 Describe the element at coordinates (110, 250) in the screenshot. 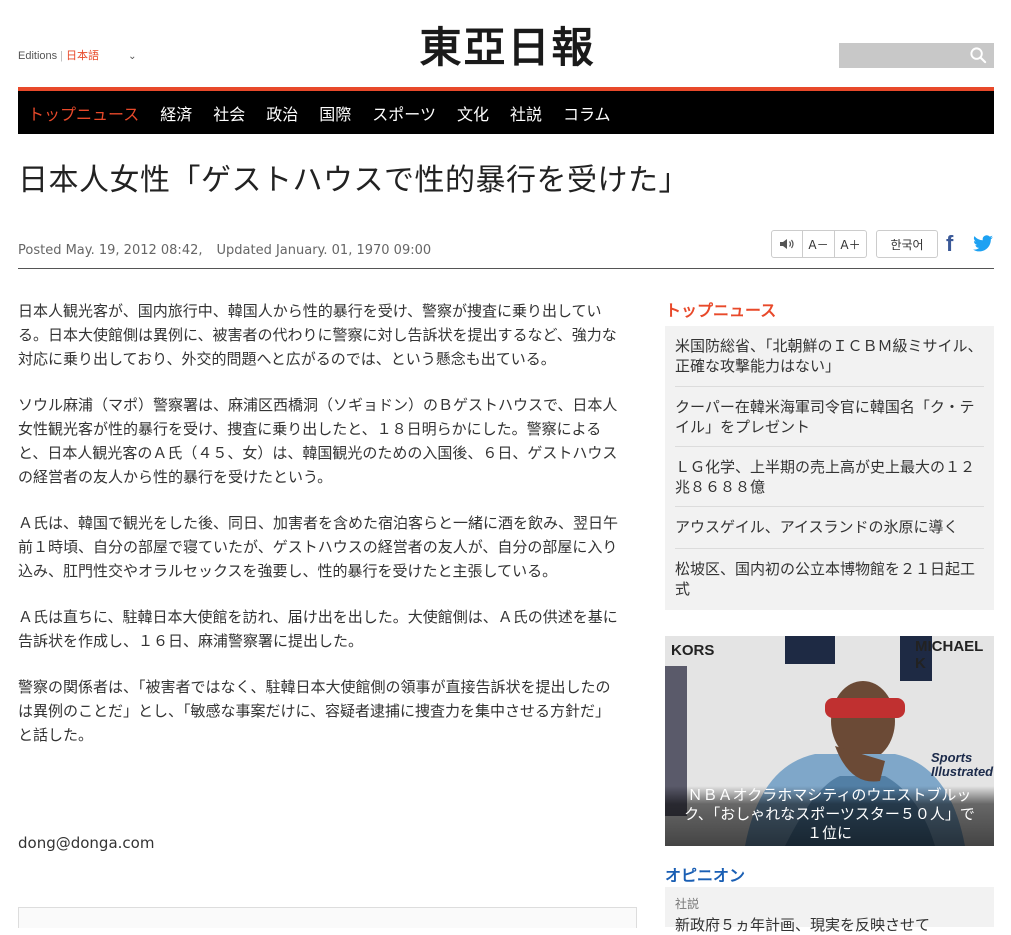

I see `posted-date: Posted May. 19, 2012 08:42,` at that location.